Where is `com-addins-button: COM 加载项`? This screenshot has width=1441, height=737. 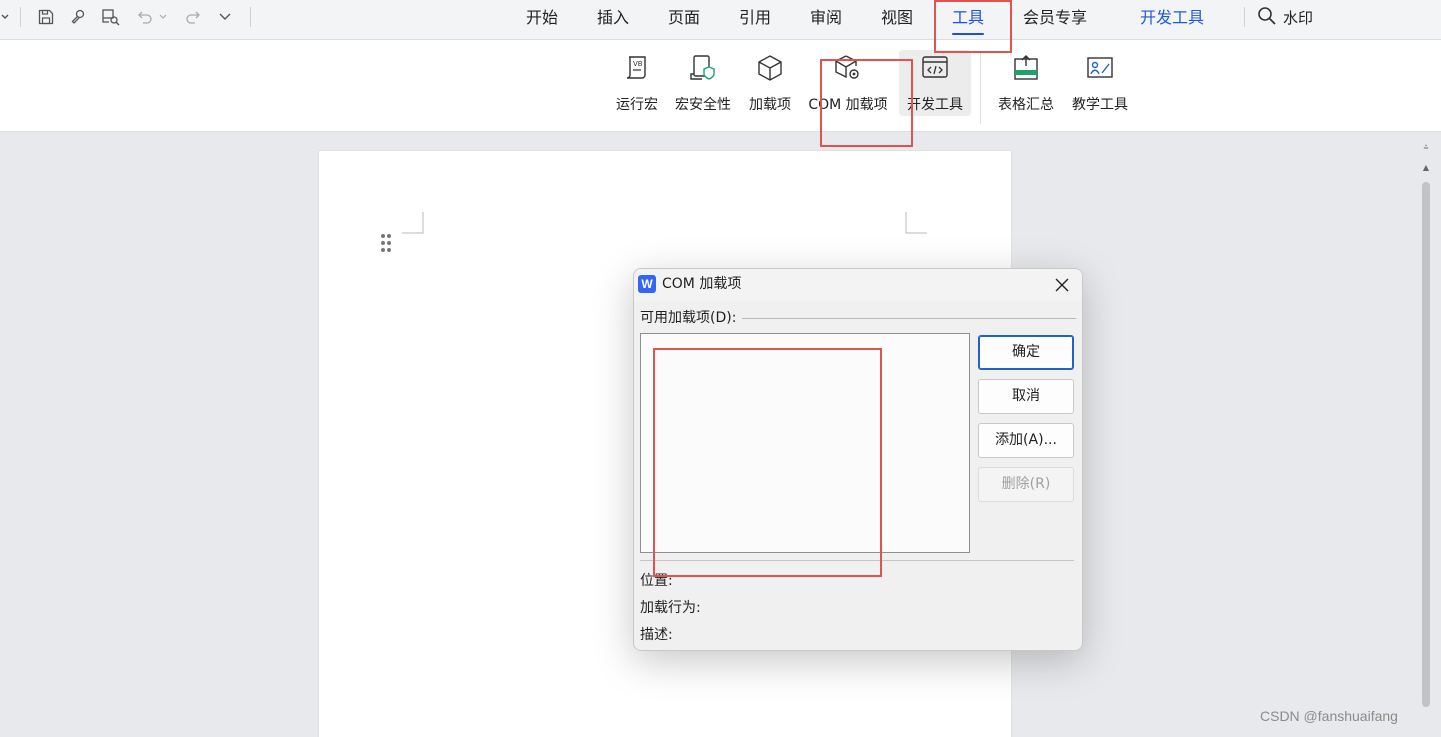
com-addins-button: COM 加载项 is located at coordinates (848, 83).